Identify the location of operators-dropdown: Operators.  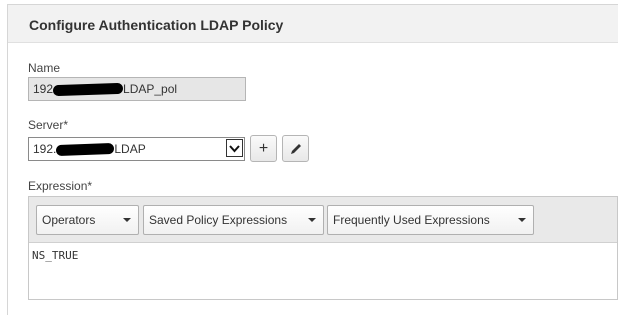
(87, 220).